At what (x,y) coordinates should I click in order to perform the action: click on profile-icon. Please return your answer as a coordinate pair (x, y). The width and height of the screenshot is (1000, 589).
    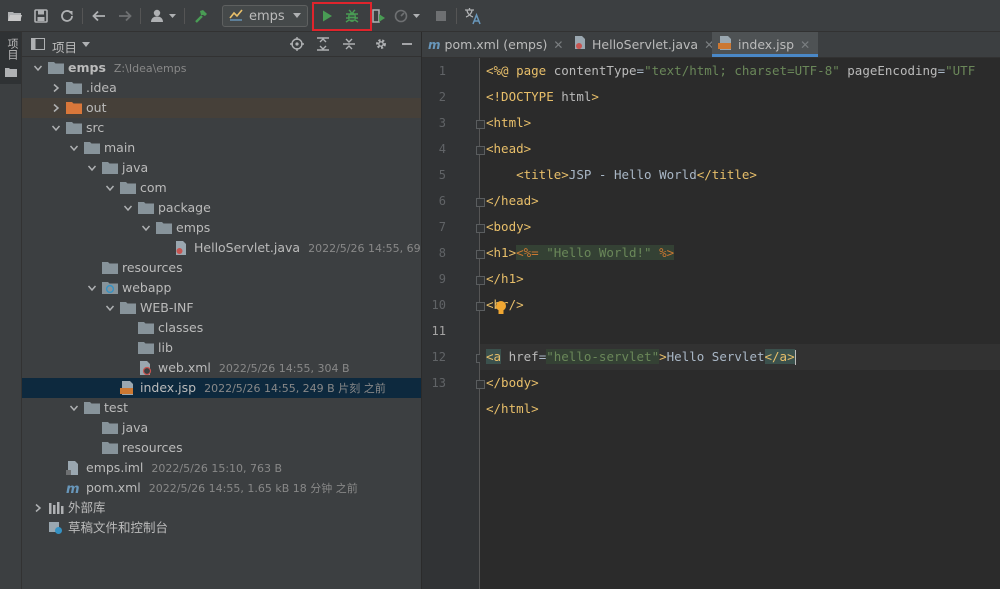
    Looking at the image, I should click on (407, 16).